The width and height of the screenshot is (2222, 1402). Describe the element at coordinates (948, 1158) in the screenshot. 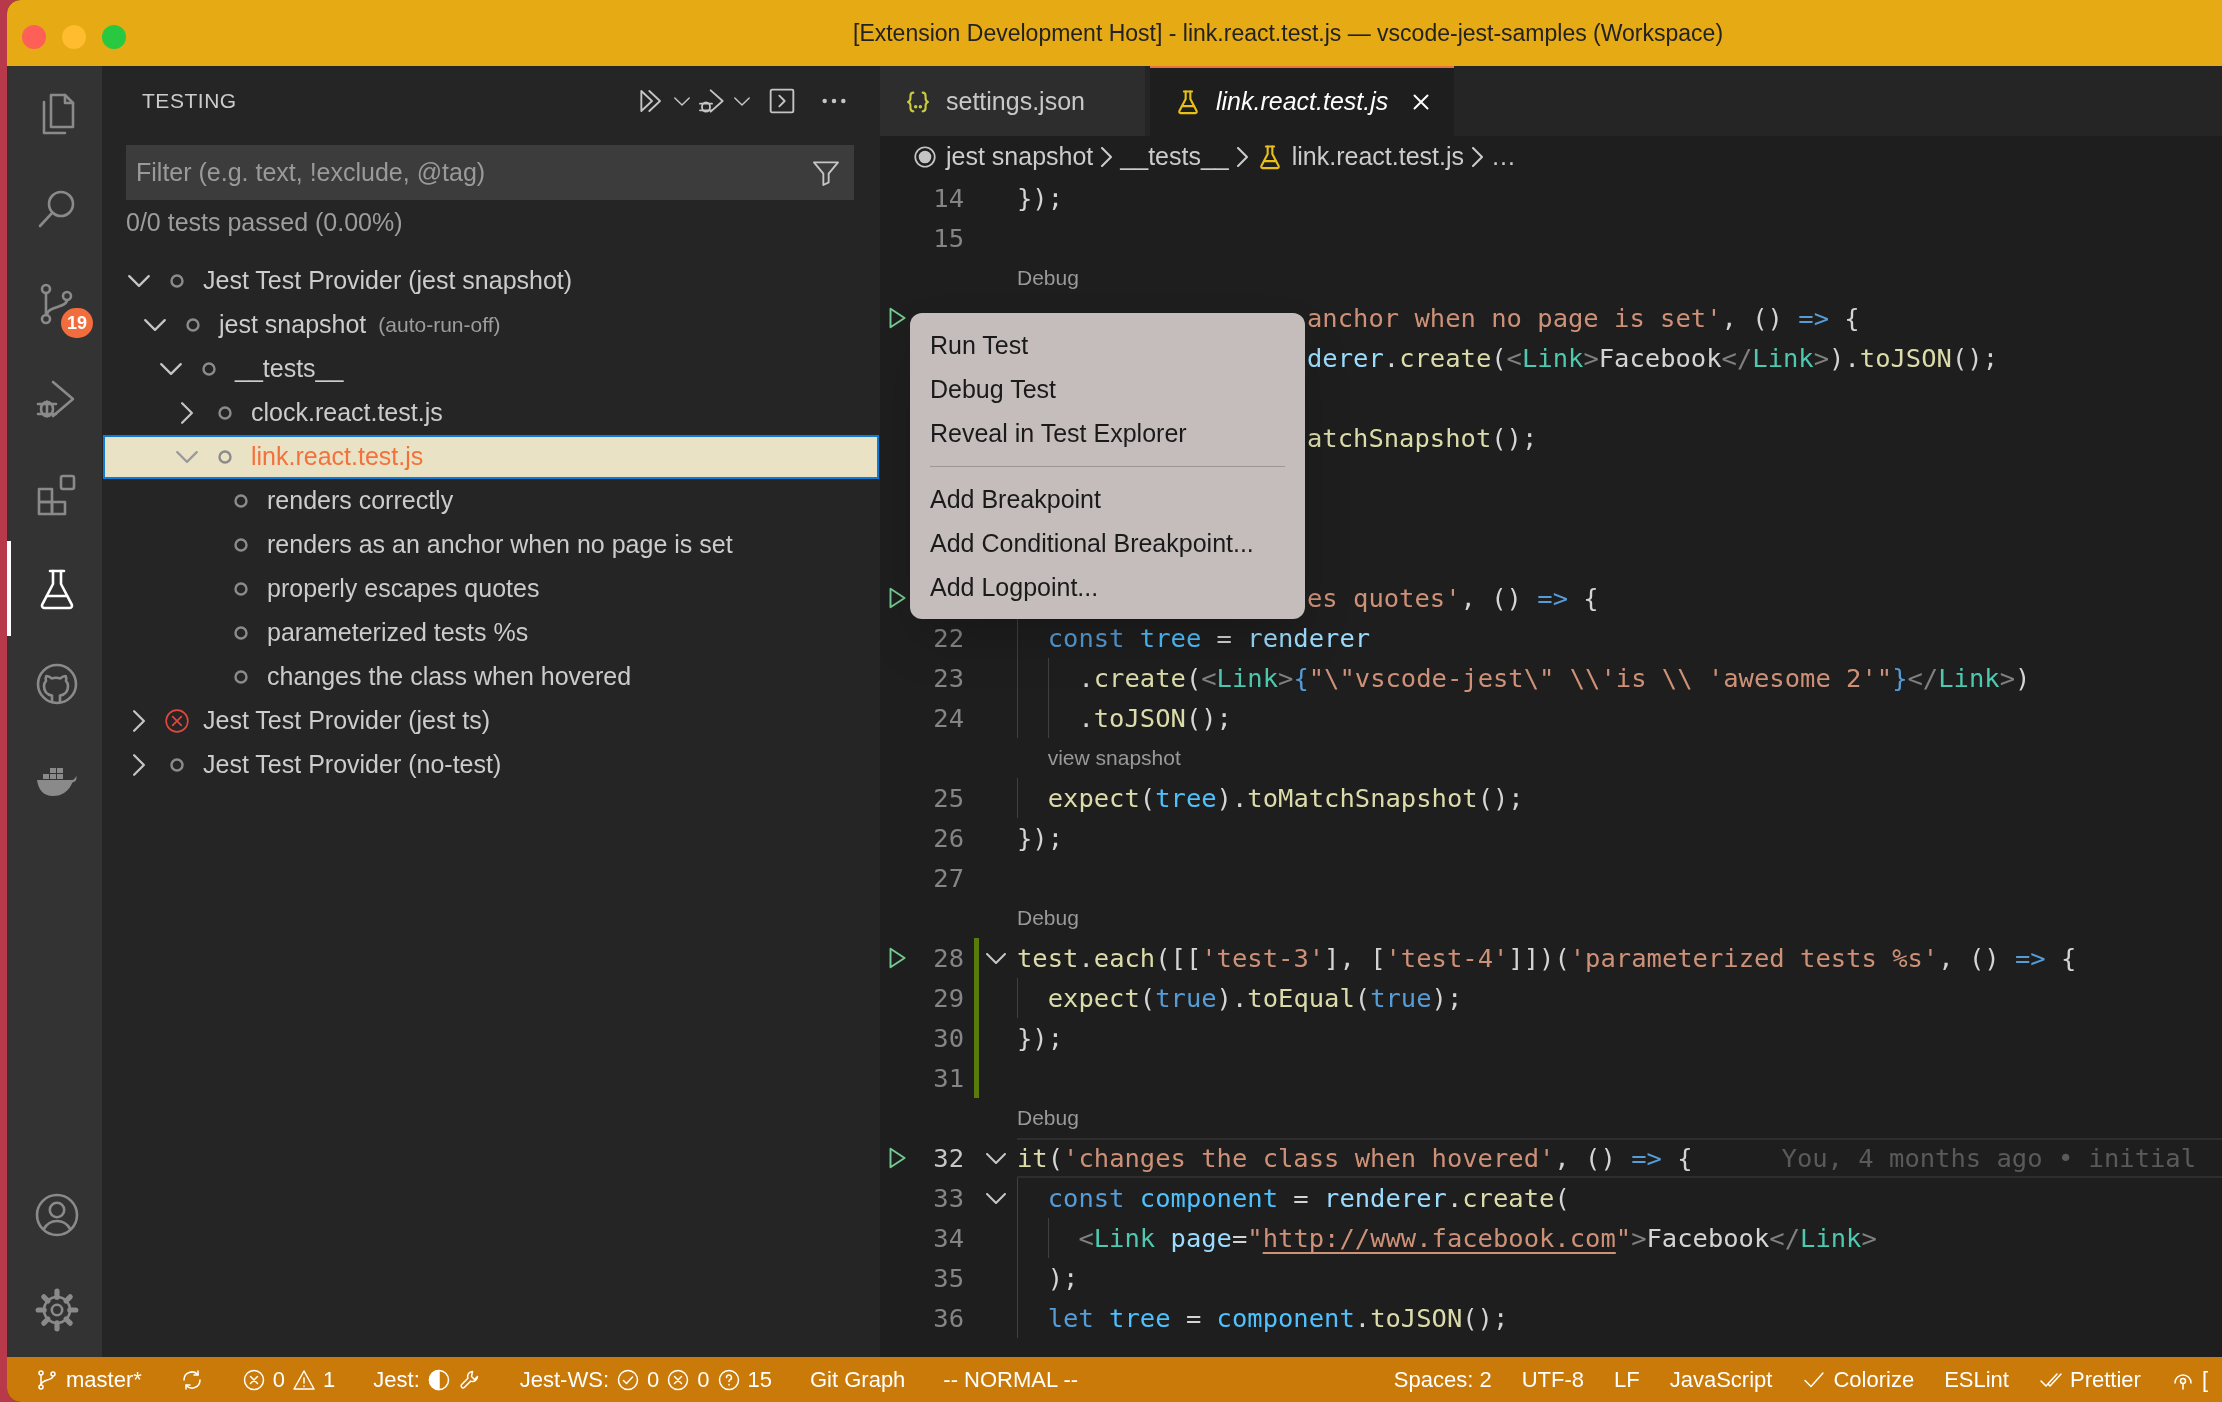

I see `line-number: 32` at that location.